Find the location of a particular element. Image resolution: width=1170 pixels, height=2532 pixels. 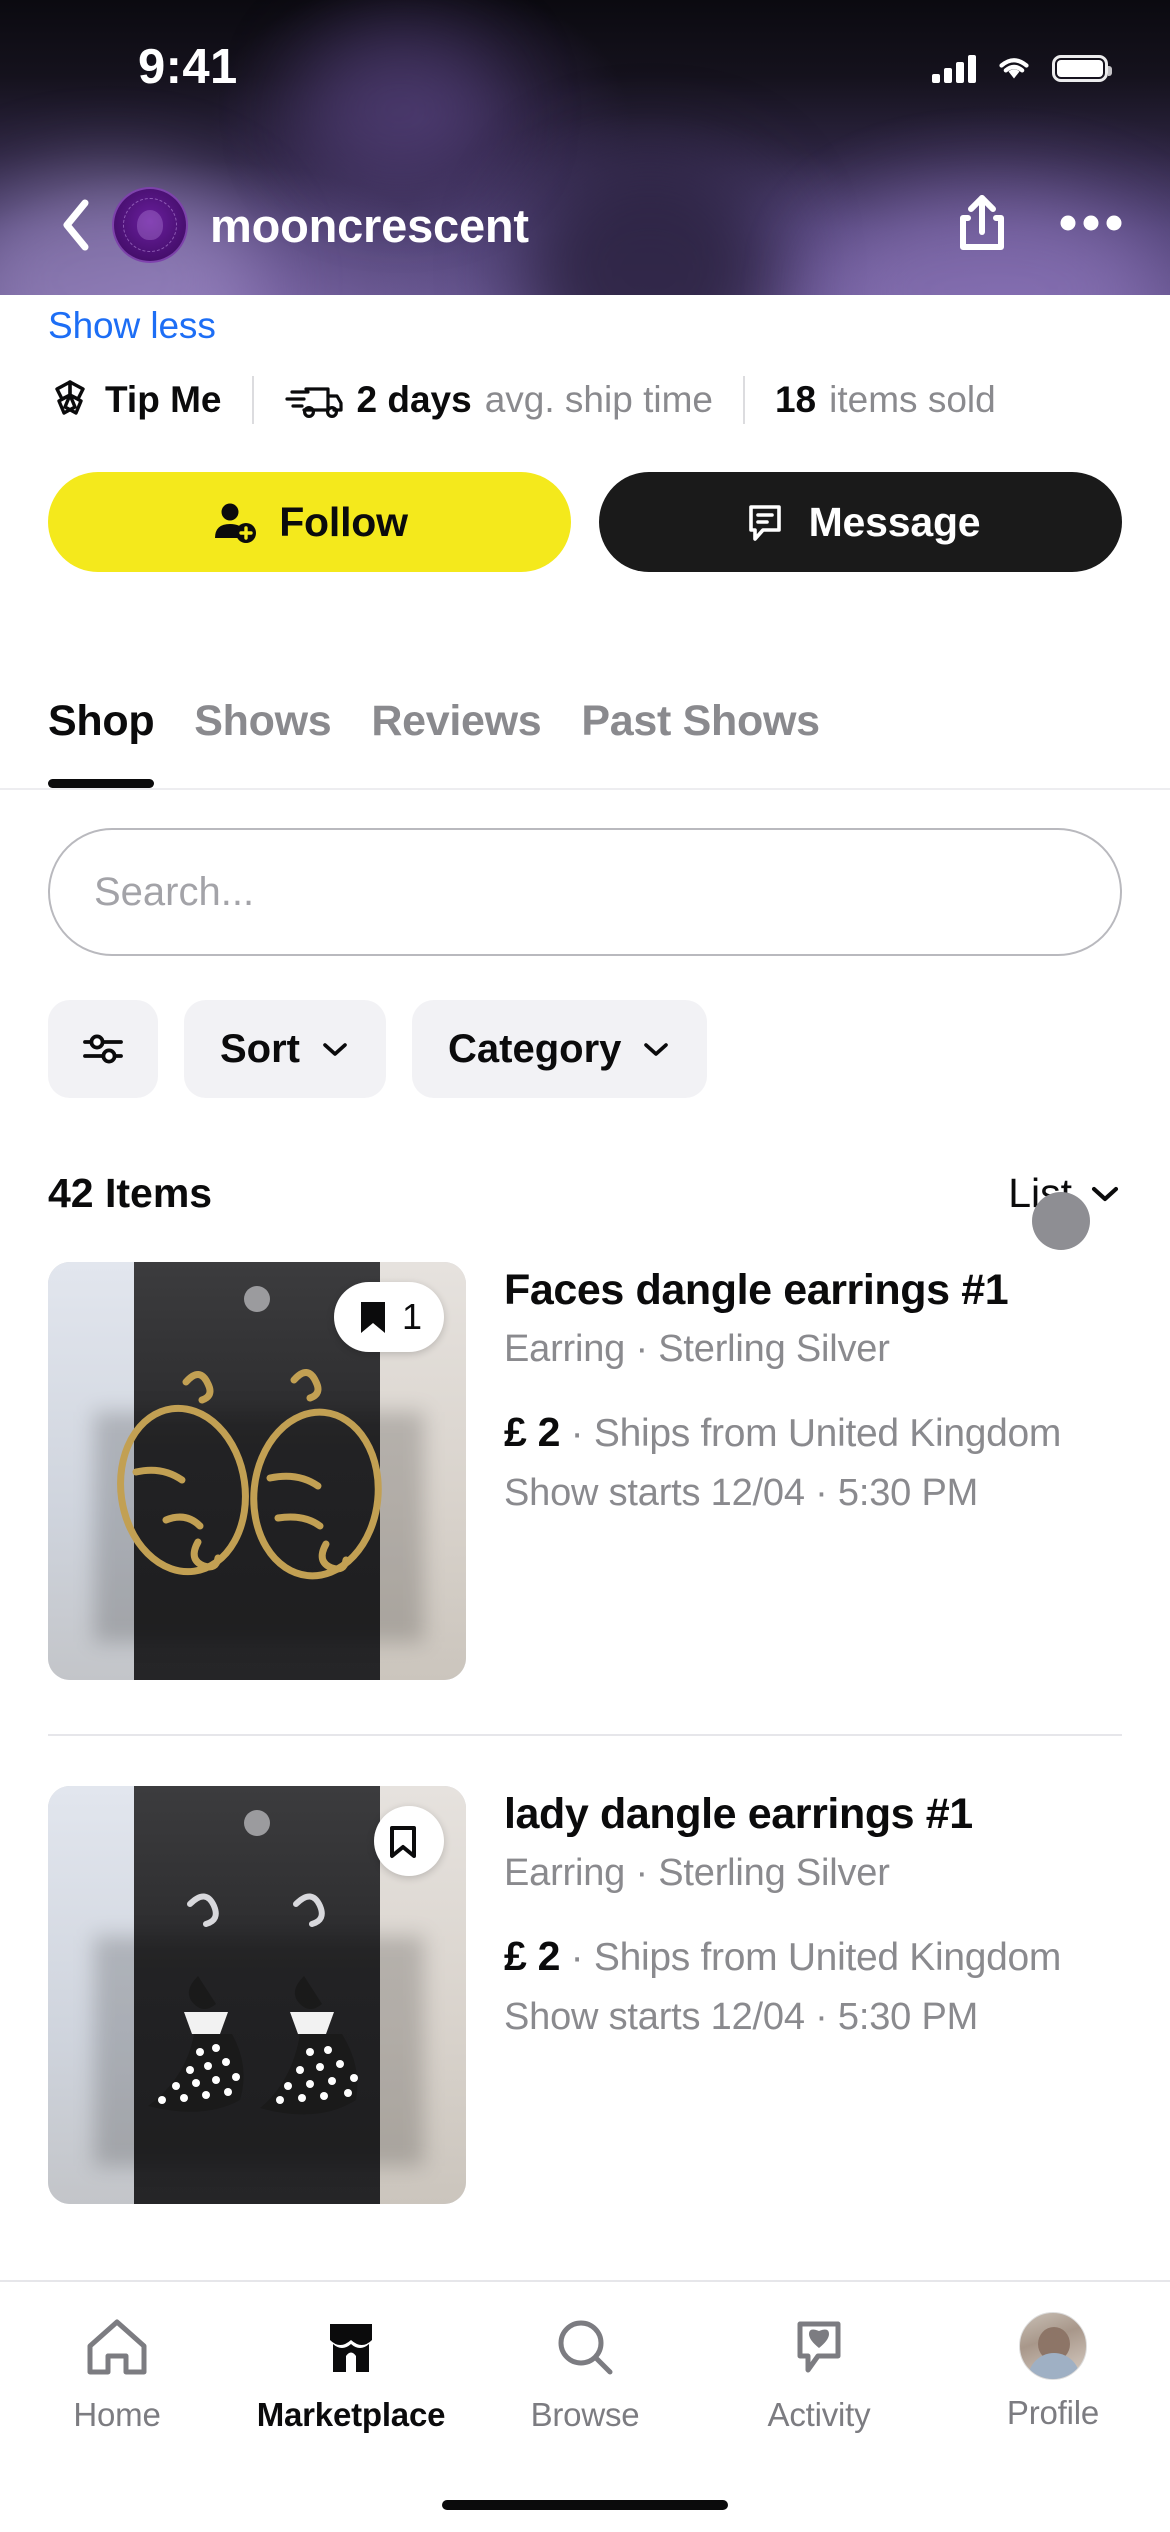

item-count: 42 Items is located at coordinates (130, 1192).